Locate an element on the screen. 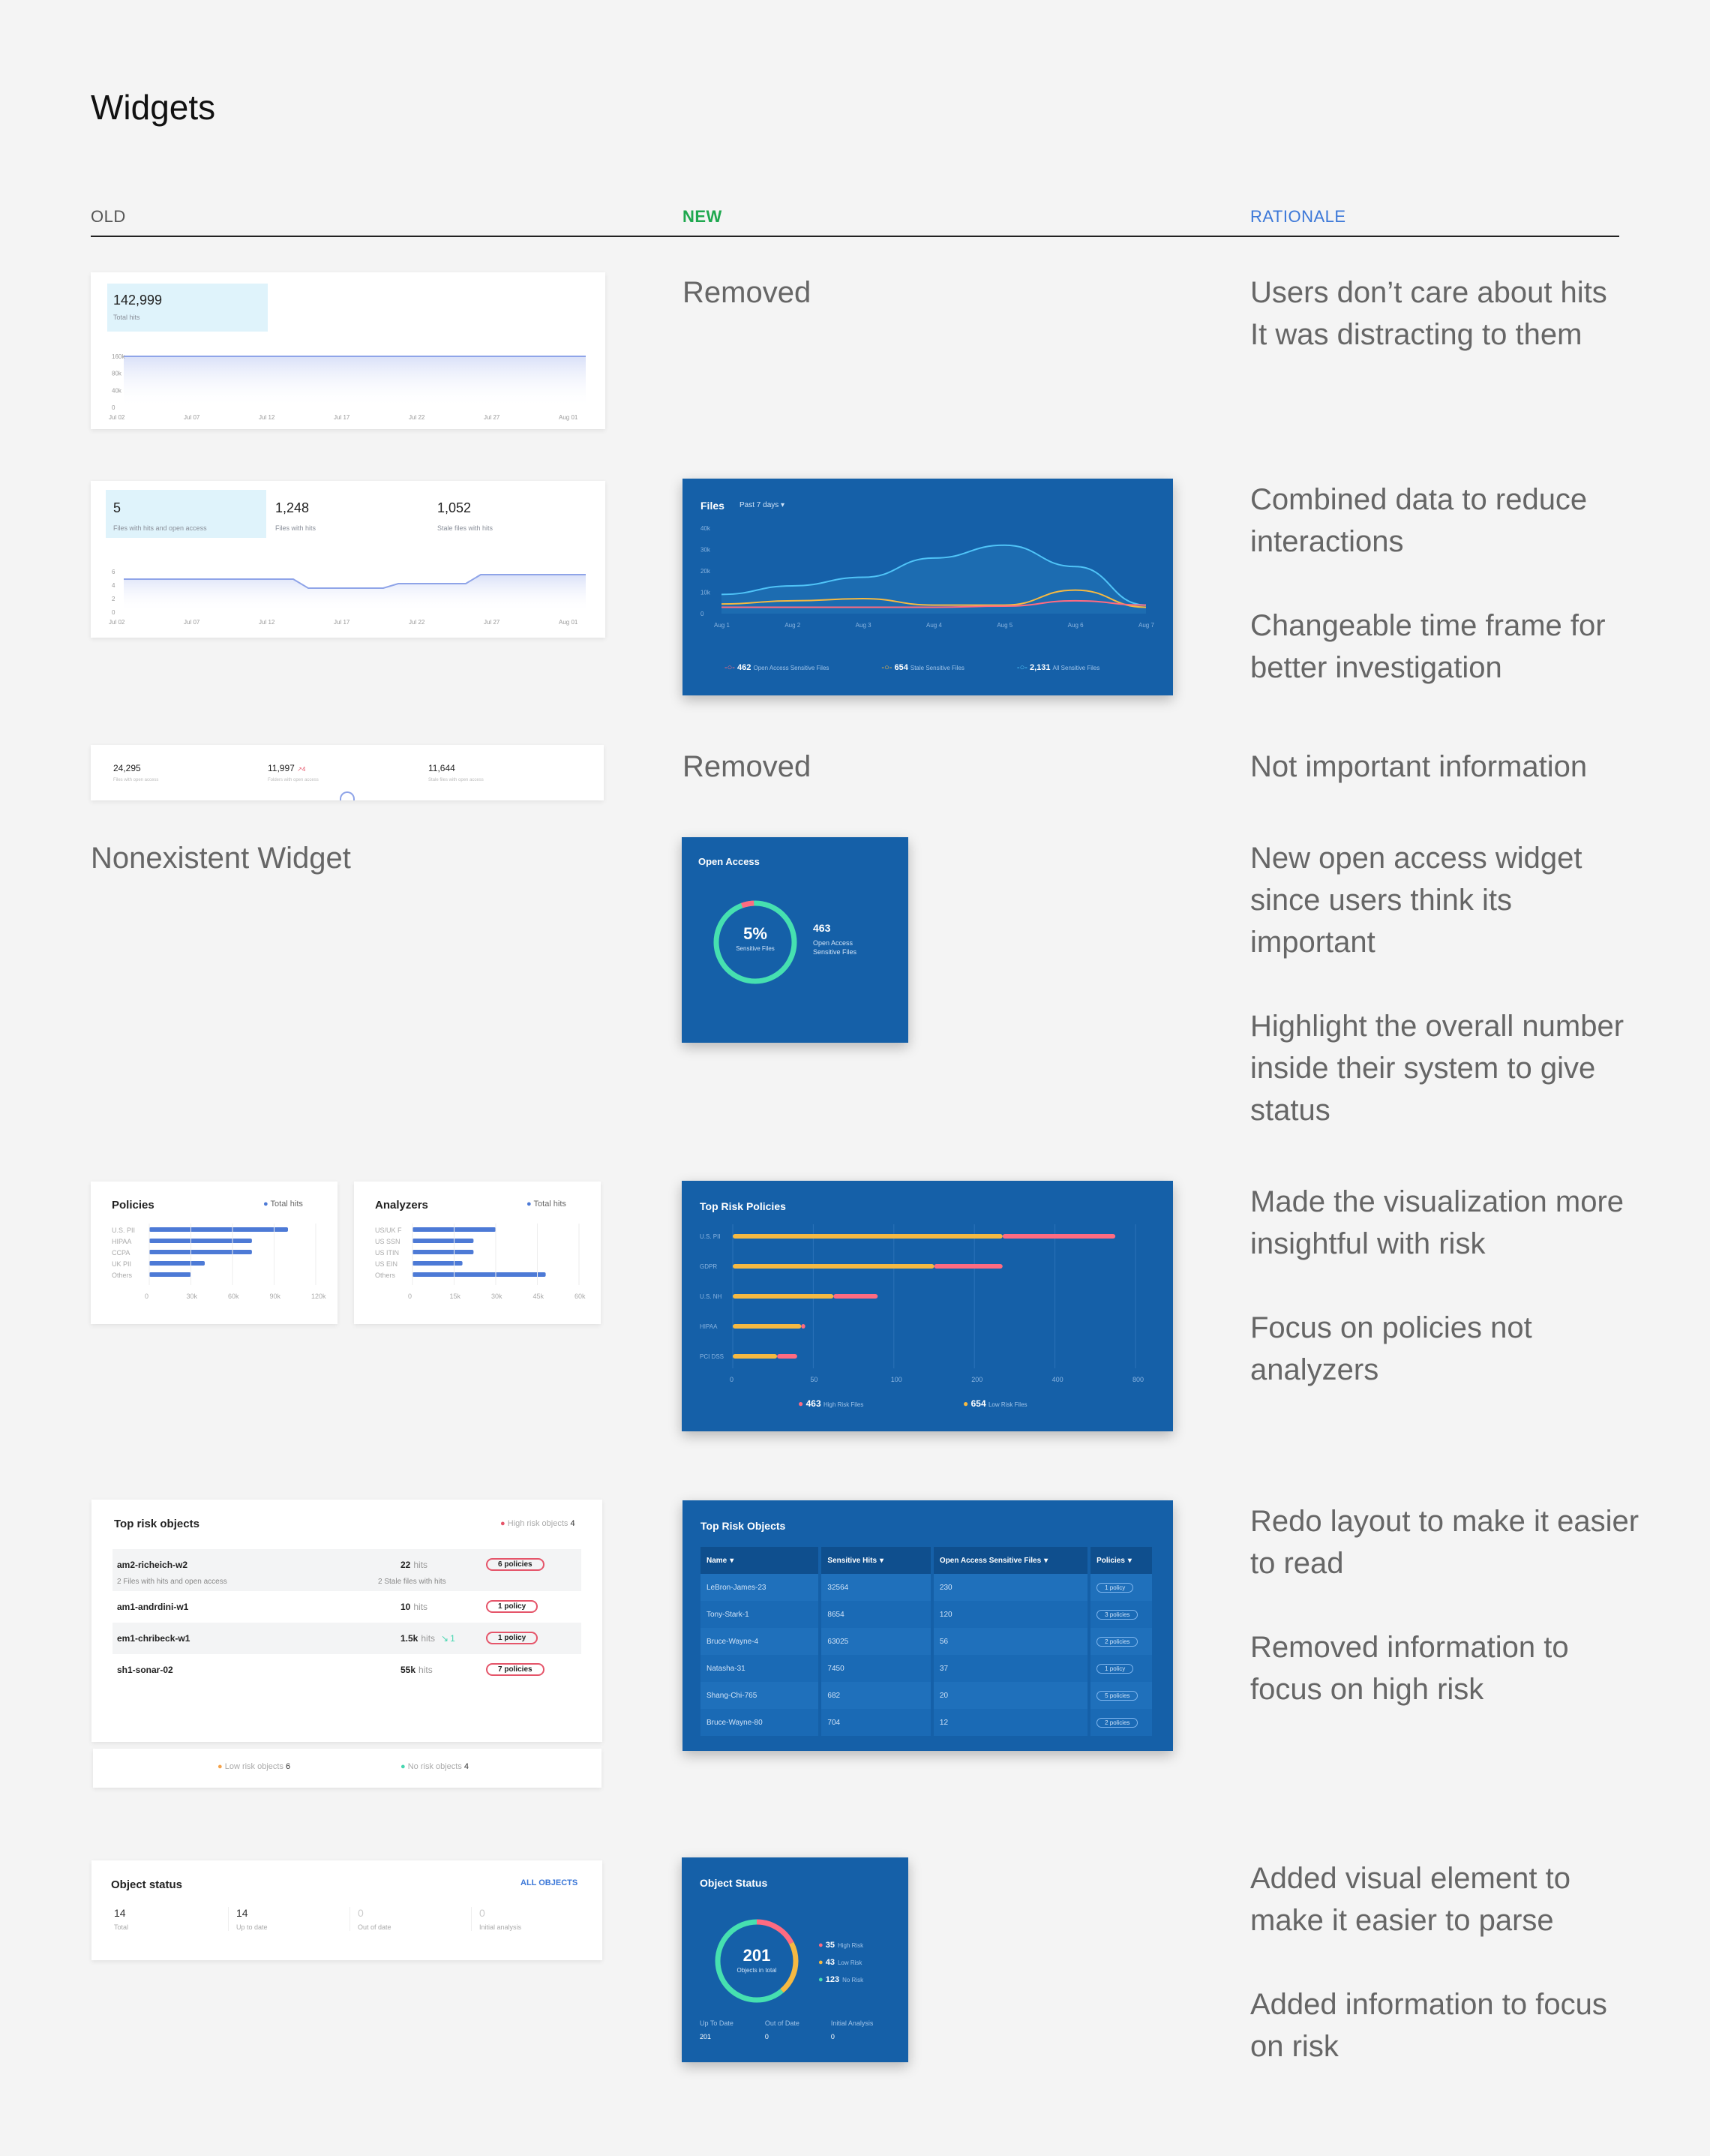 The width and height of the screenshot is (1710, 2156). table-row: em1-chribeck-w1 1.5k hits ↘ 1 1 policy is located at coordinates (346, 1638).